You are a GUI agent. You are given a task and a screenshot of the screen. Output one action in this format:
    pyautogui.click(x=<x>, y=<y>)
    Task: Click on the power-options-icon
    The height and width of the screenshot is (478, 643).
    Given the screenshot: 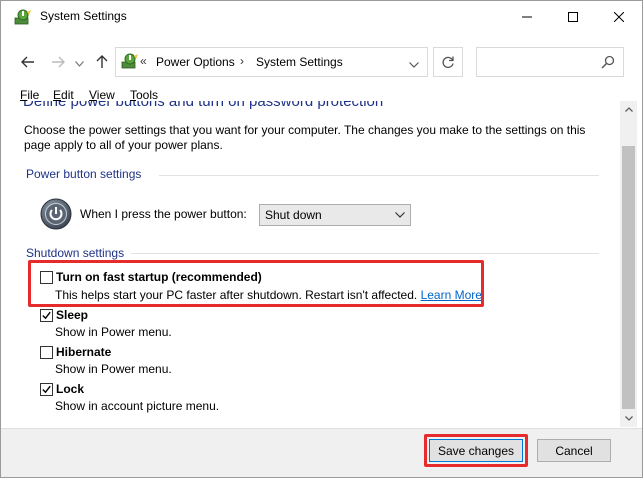 What is the action you would take?
    pyautogui.click(x=130, y=61)
    